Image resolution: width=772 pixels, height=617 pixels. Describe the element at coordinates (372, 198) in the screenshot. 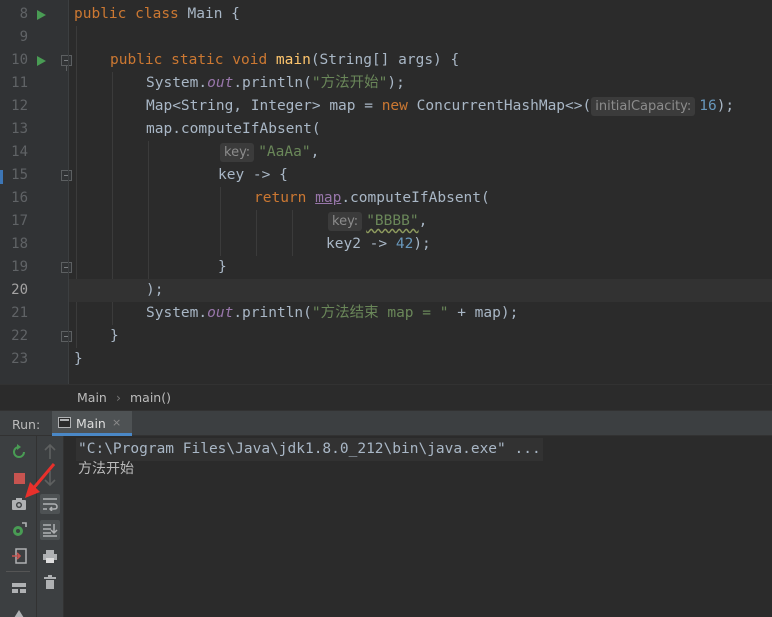

I see `code-line-16: return map.computeIfAbsent(` at that location.